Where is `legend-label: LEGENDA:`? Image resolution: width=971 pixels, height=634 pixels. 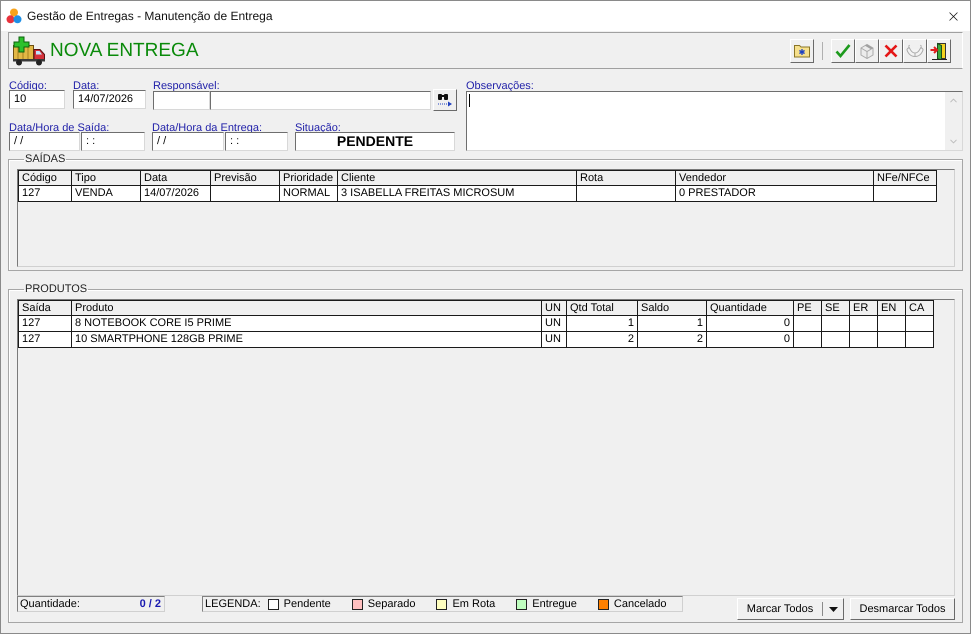 legend-label: LEGENDA: is located at coordinates (233, 604).